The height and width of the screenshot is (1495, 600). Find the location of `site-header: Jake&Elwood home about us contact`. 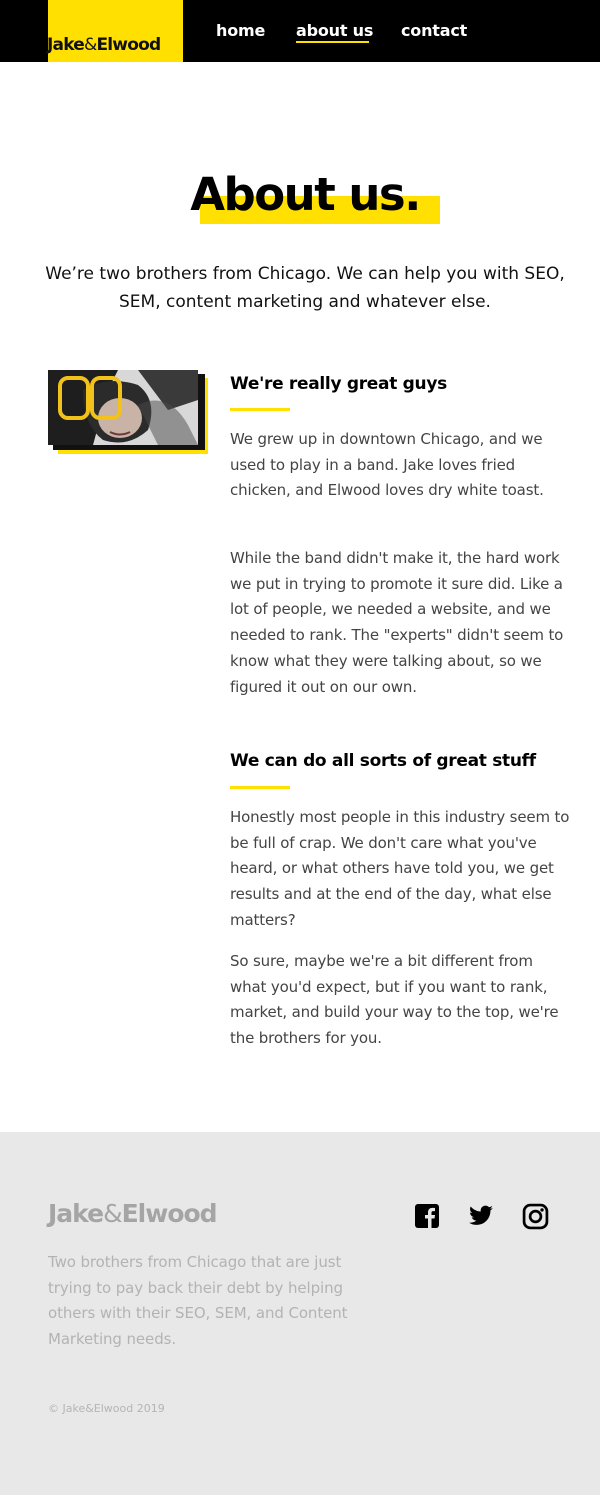

site-header: Jake&Elwood home about us contact is located at coordinates (300, 31).